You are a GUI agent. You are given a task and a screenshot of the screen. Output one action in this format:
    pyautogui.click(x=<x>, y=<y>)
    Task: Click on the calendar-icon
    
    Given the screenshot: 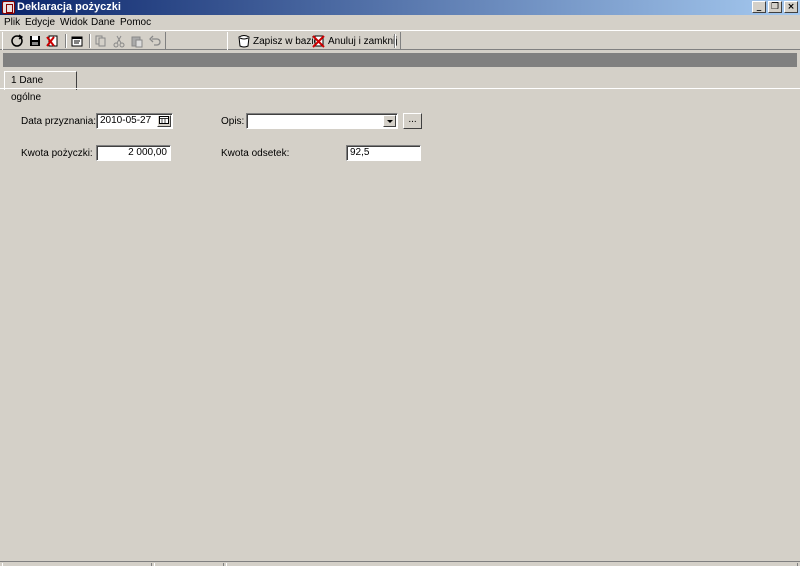 What is the action you would take?
    pyautogui.click(x=164, y=120)
    